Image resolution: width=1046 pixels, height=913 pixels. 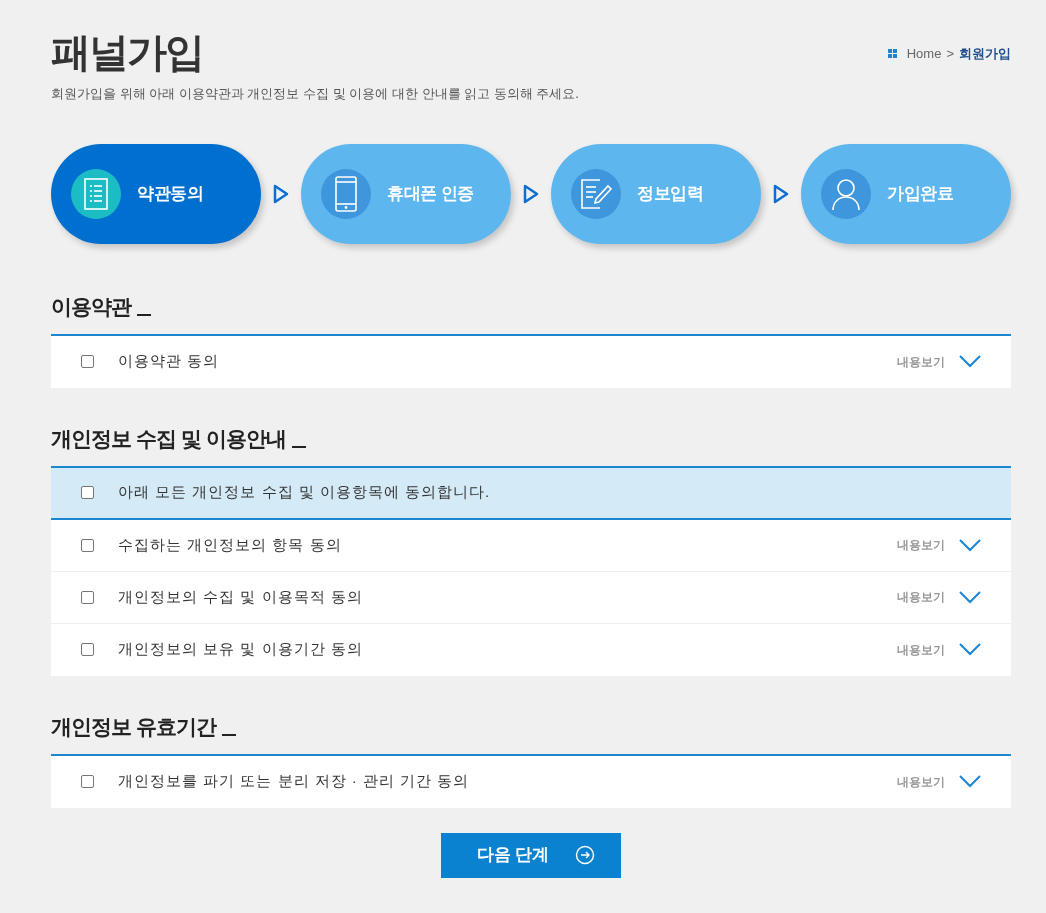 I want to click on agreement-label: 개인정보의 수집 및 이용목적 동의, so click(x=241, y=596).